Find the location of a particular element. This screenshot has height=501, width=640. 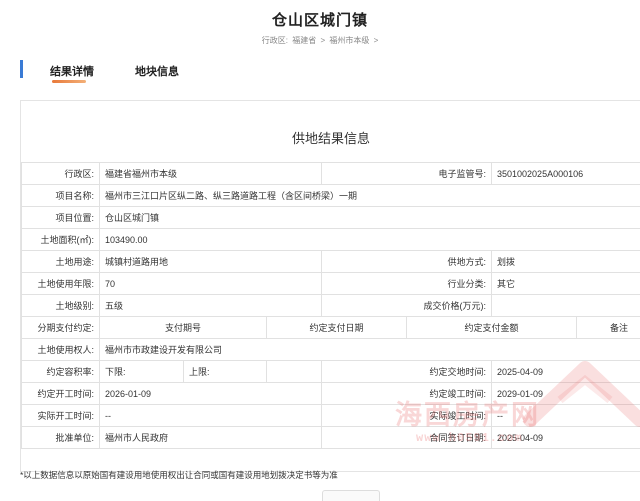

panel-title: 供地结果信息 is located at coordinates (330, 137).